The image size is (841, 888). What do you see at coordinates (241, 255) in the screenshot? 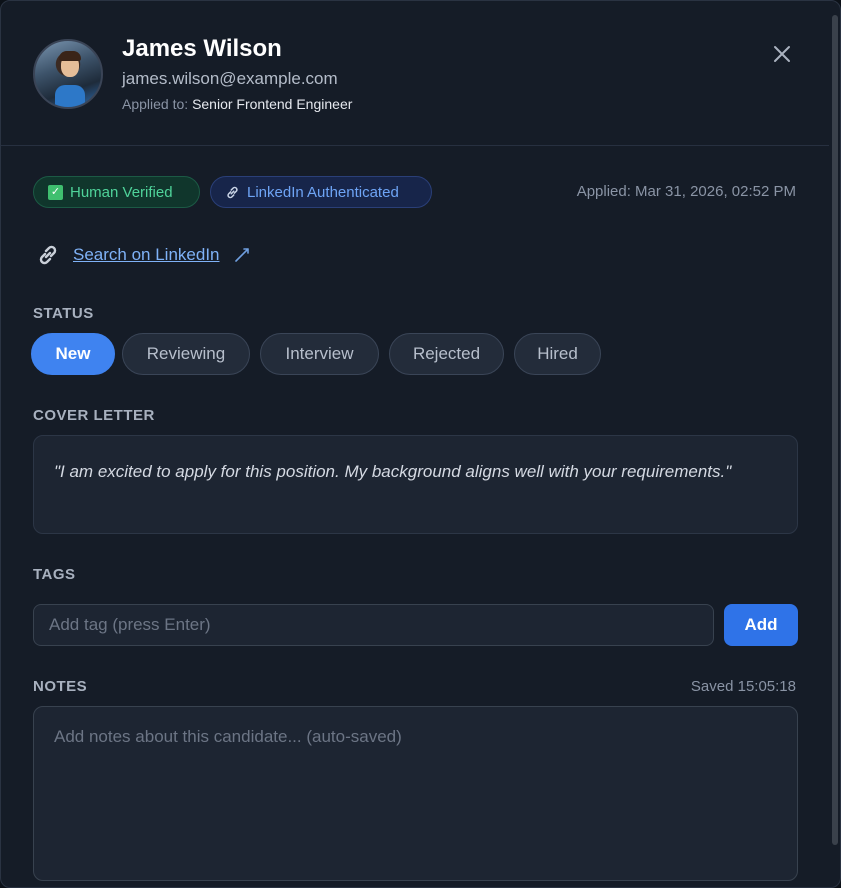
I see `external-link-icon` at bounding box center [241, 255].